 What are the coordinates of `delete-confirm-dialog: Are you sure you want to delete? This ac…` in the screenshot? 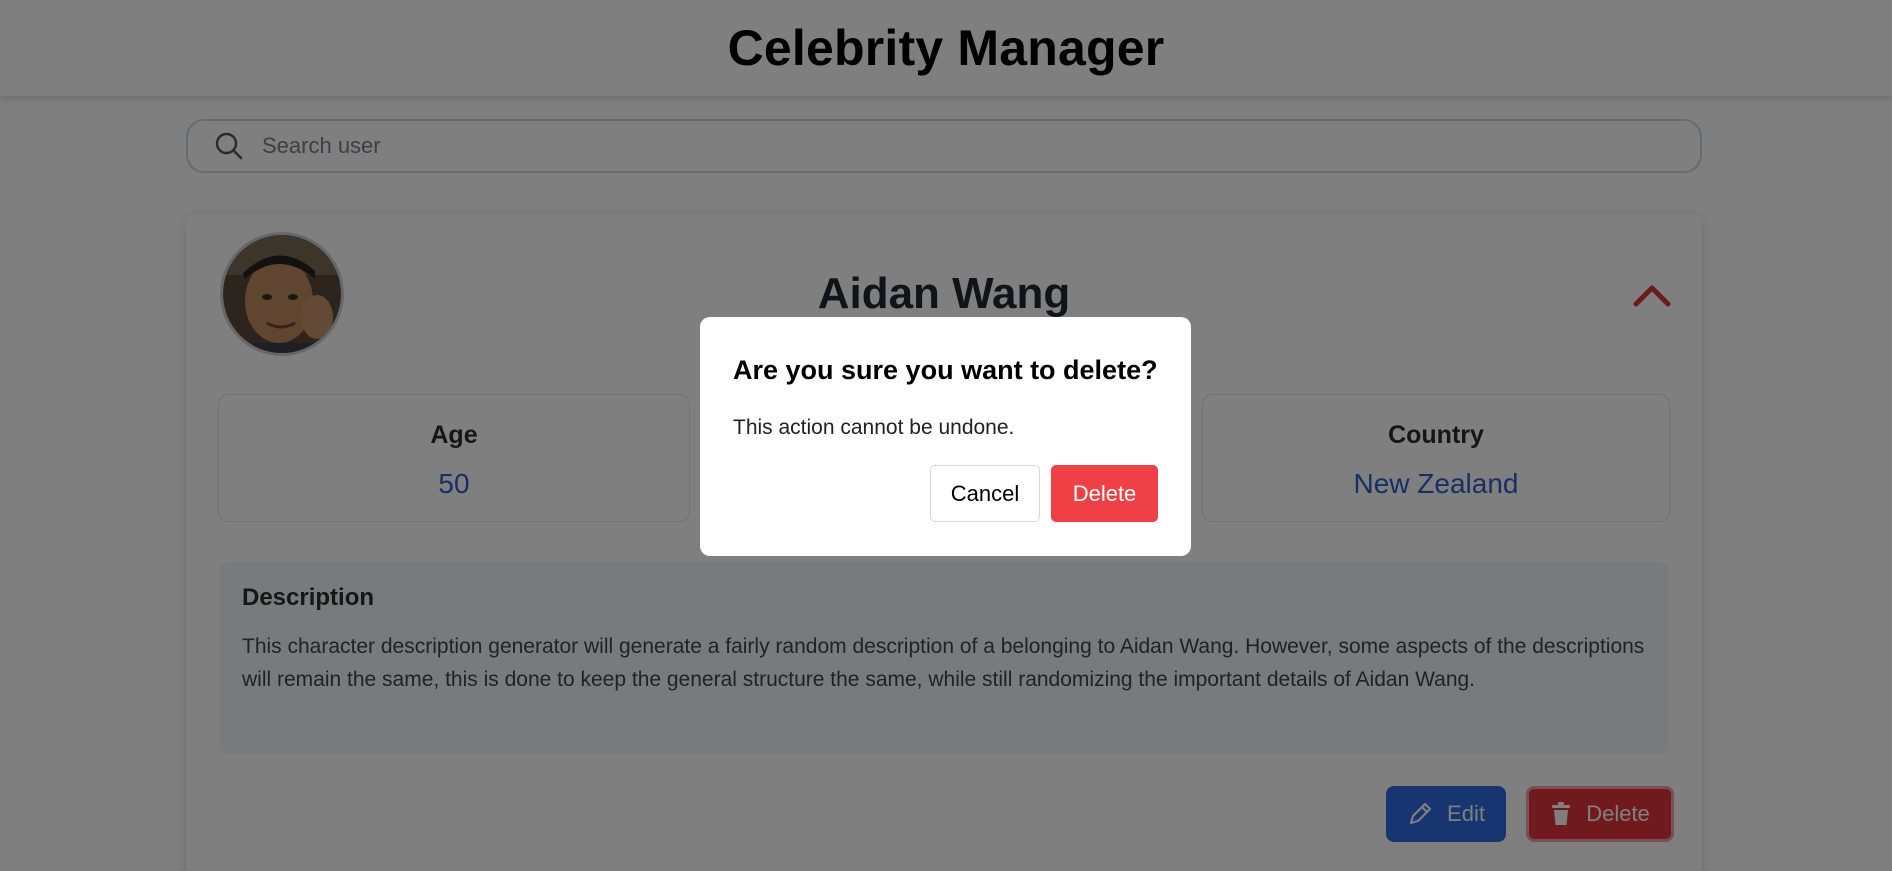 It's located at (945, 436).